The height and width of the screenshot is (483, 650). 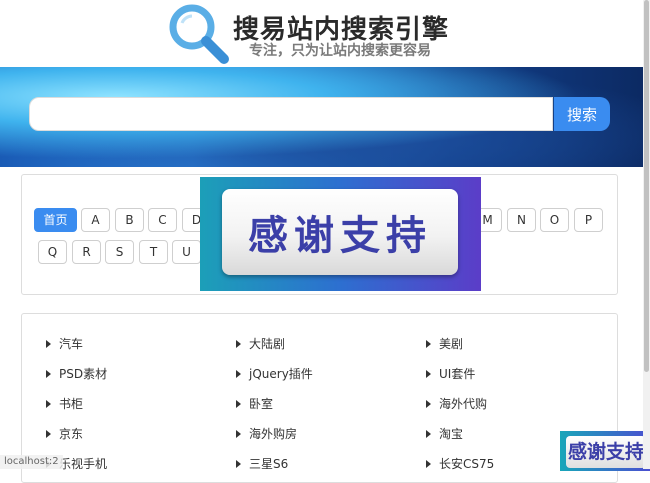 I want to click on list-item: 淘宝, so click(x=444, y=433).